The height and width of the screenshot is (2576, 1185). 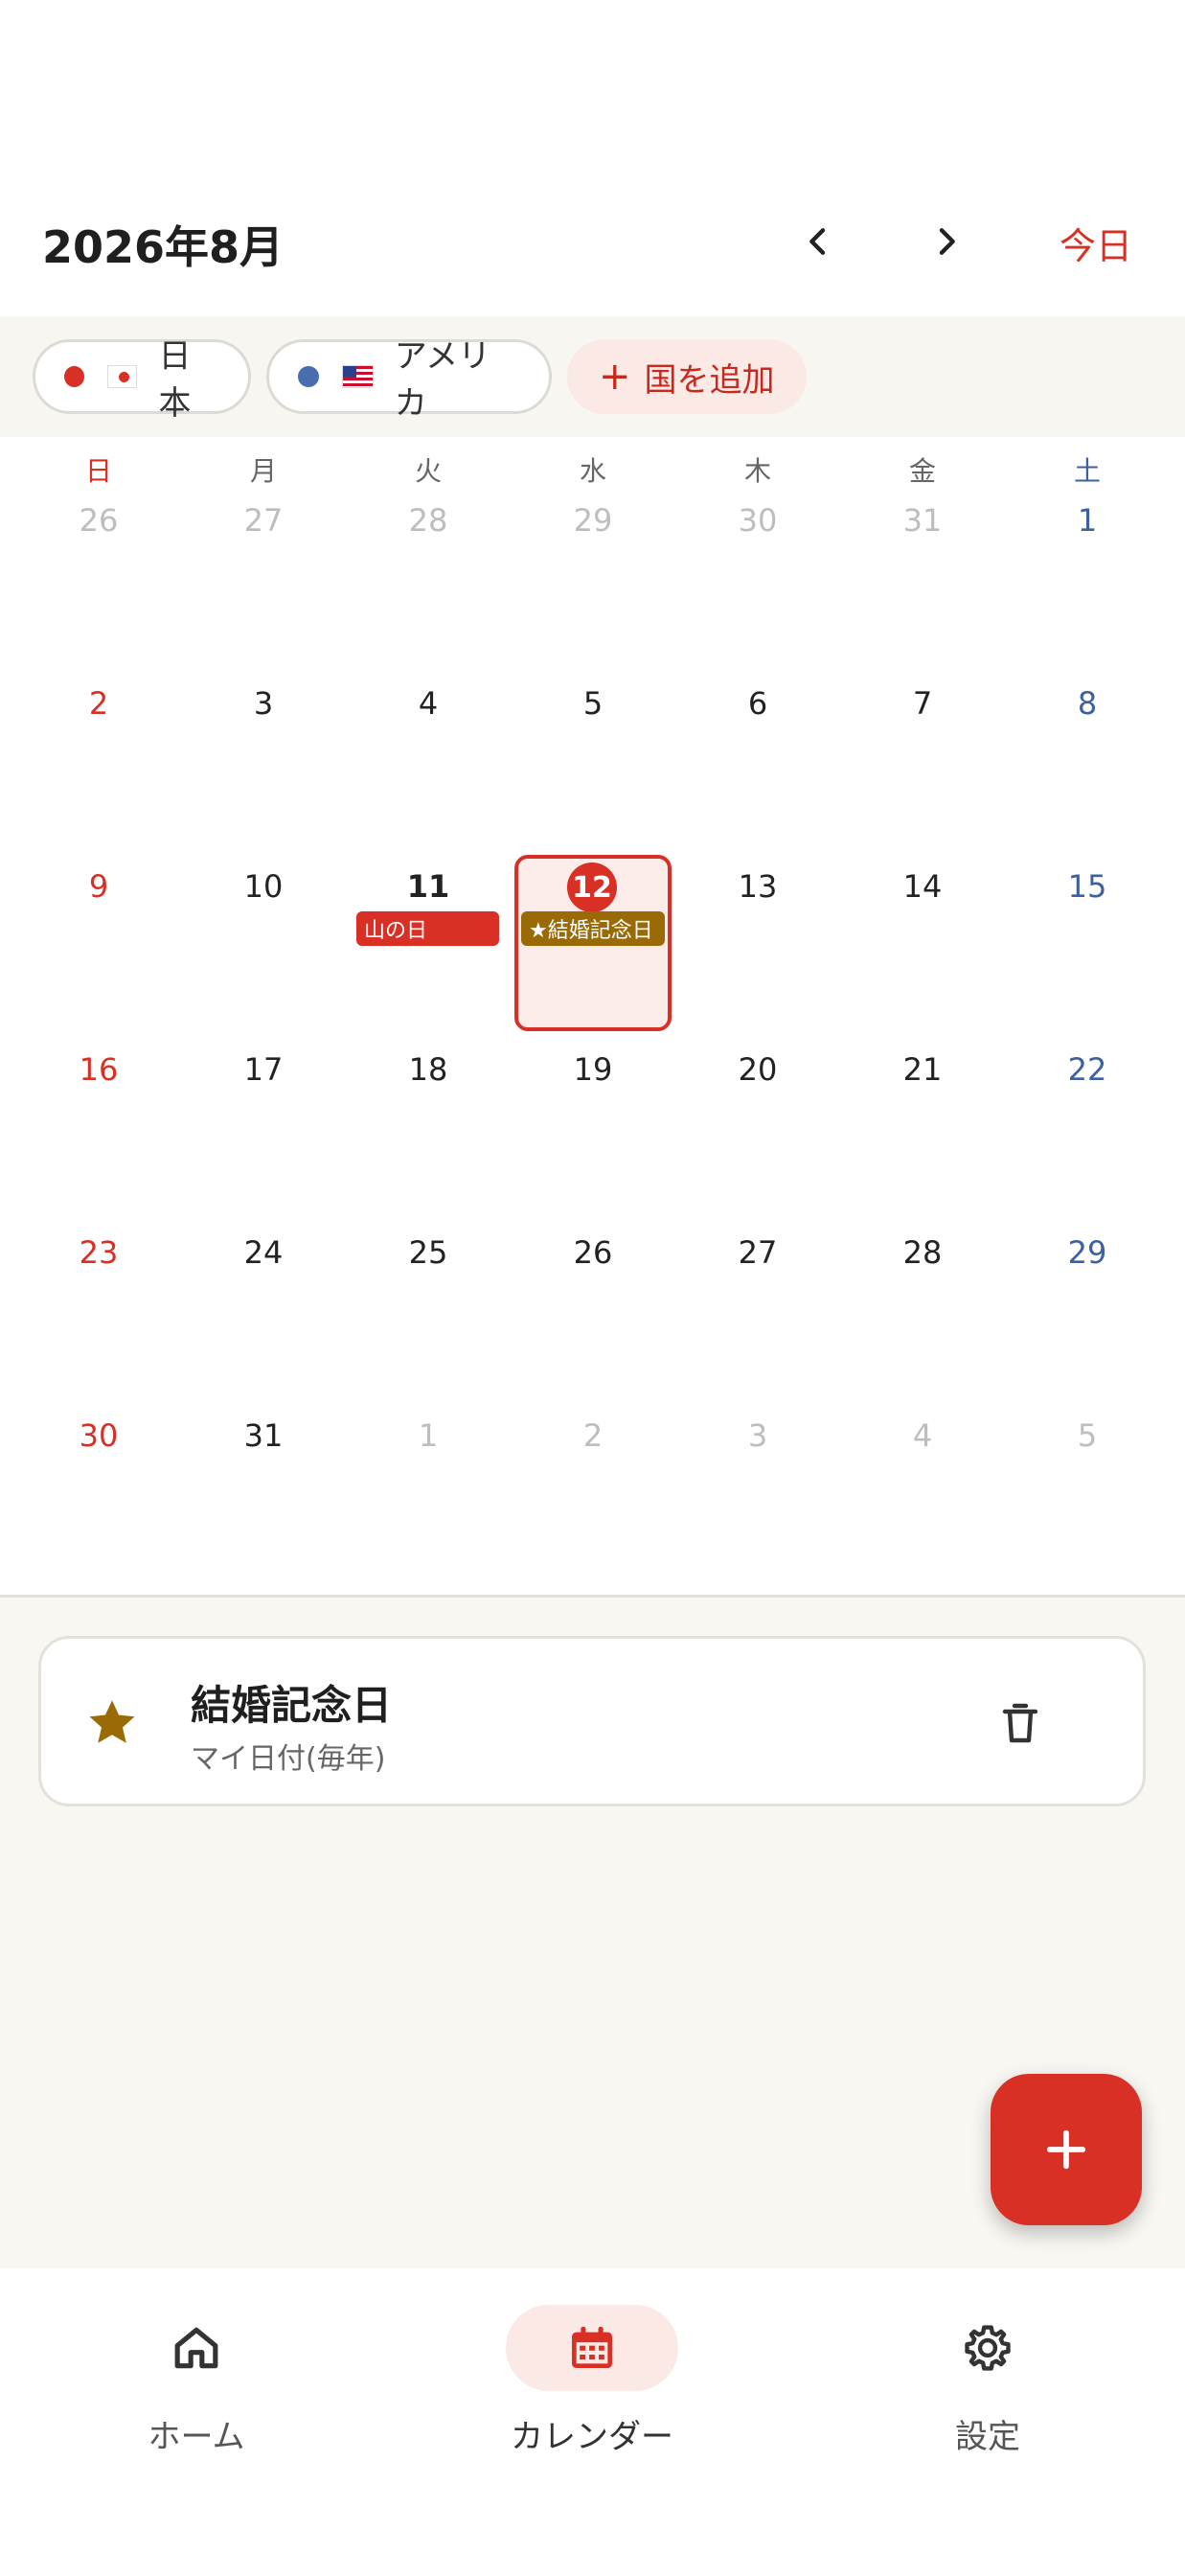 I want to click on holiday-event-pill: 山の日, so click(x=428, y=928).